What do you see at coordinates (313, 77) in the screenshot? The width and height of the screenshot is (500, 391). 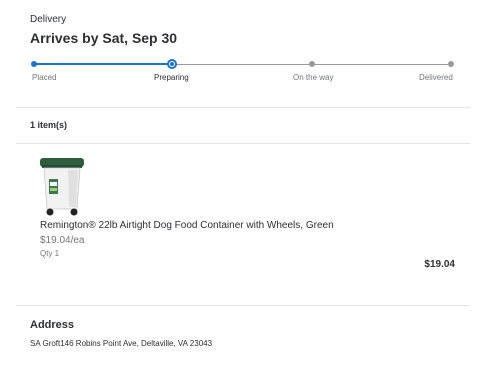 I see `step-label-on-the-way: On the way` at bounding box center [313, 77].